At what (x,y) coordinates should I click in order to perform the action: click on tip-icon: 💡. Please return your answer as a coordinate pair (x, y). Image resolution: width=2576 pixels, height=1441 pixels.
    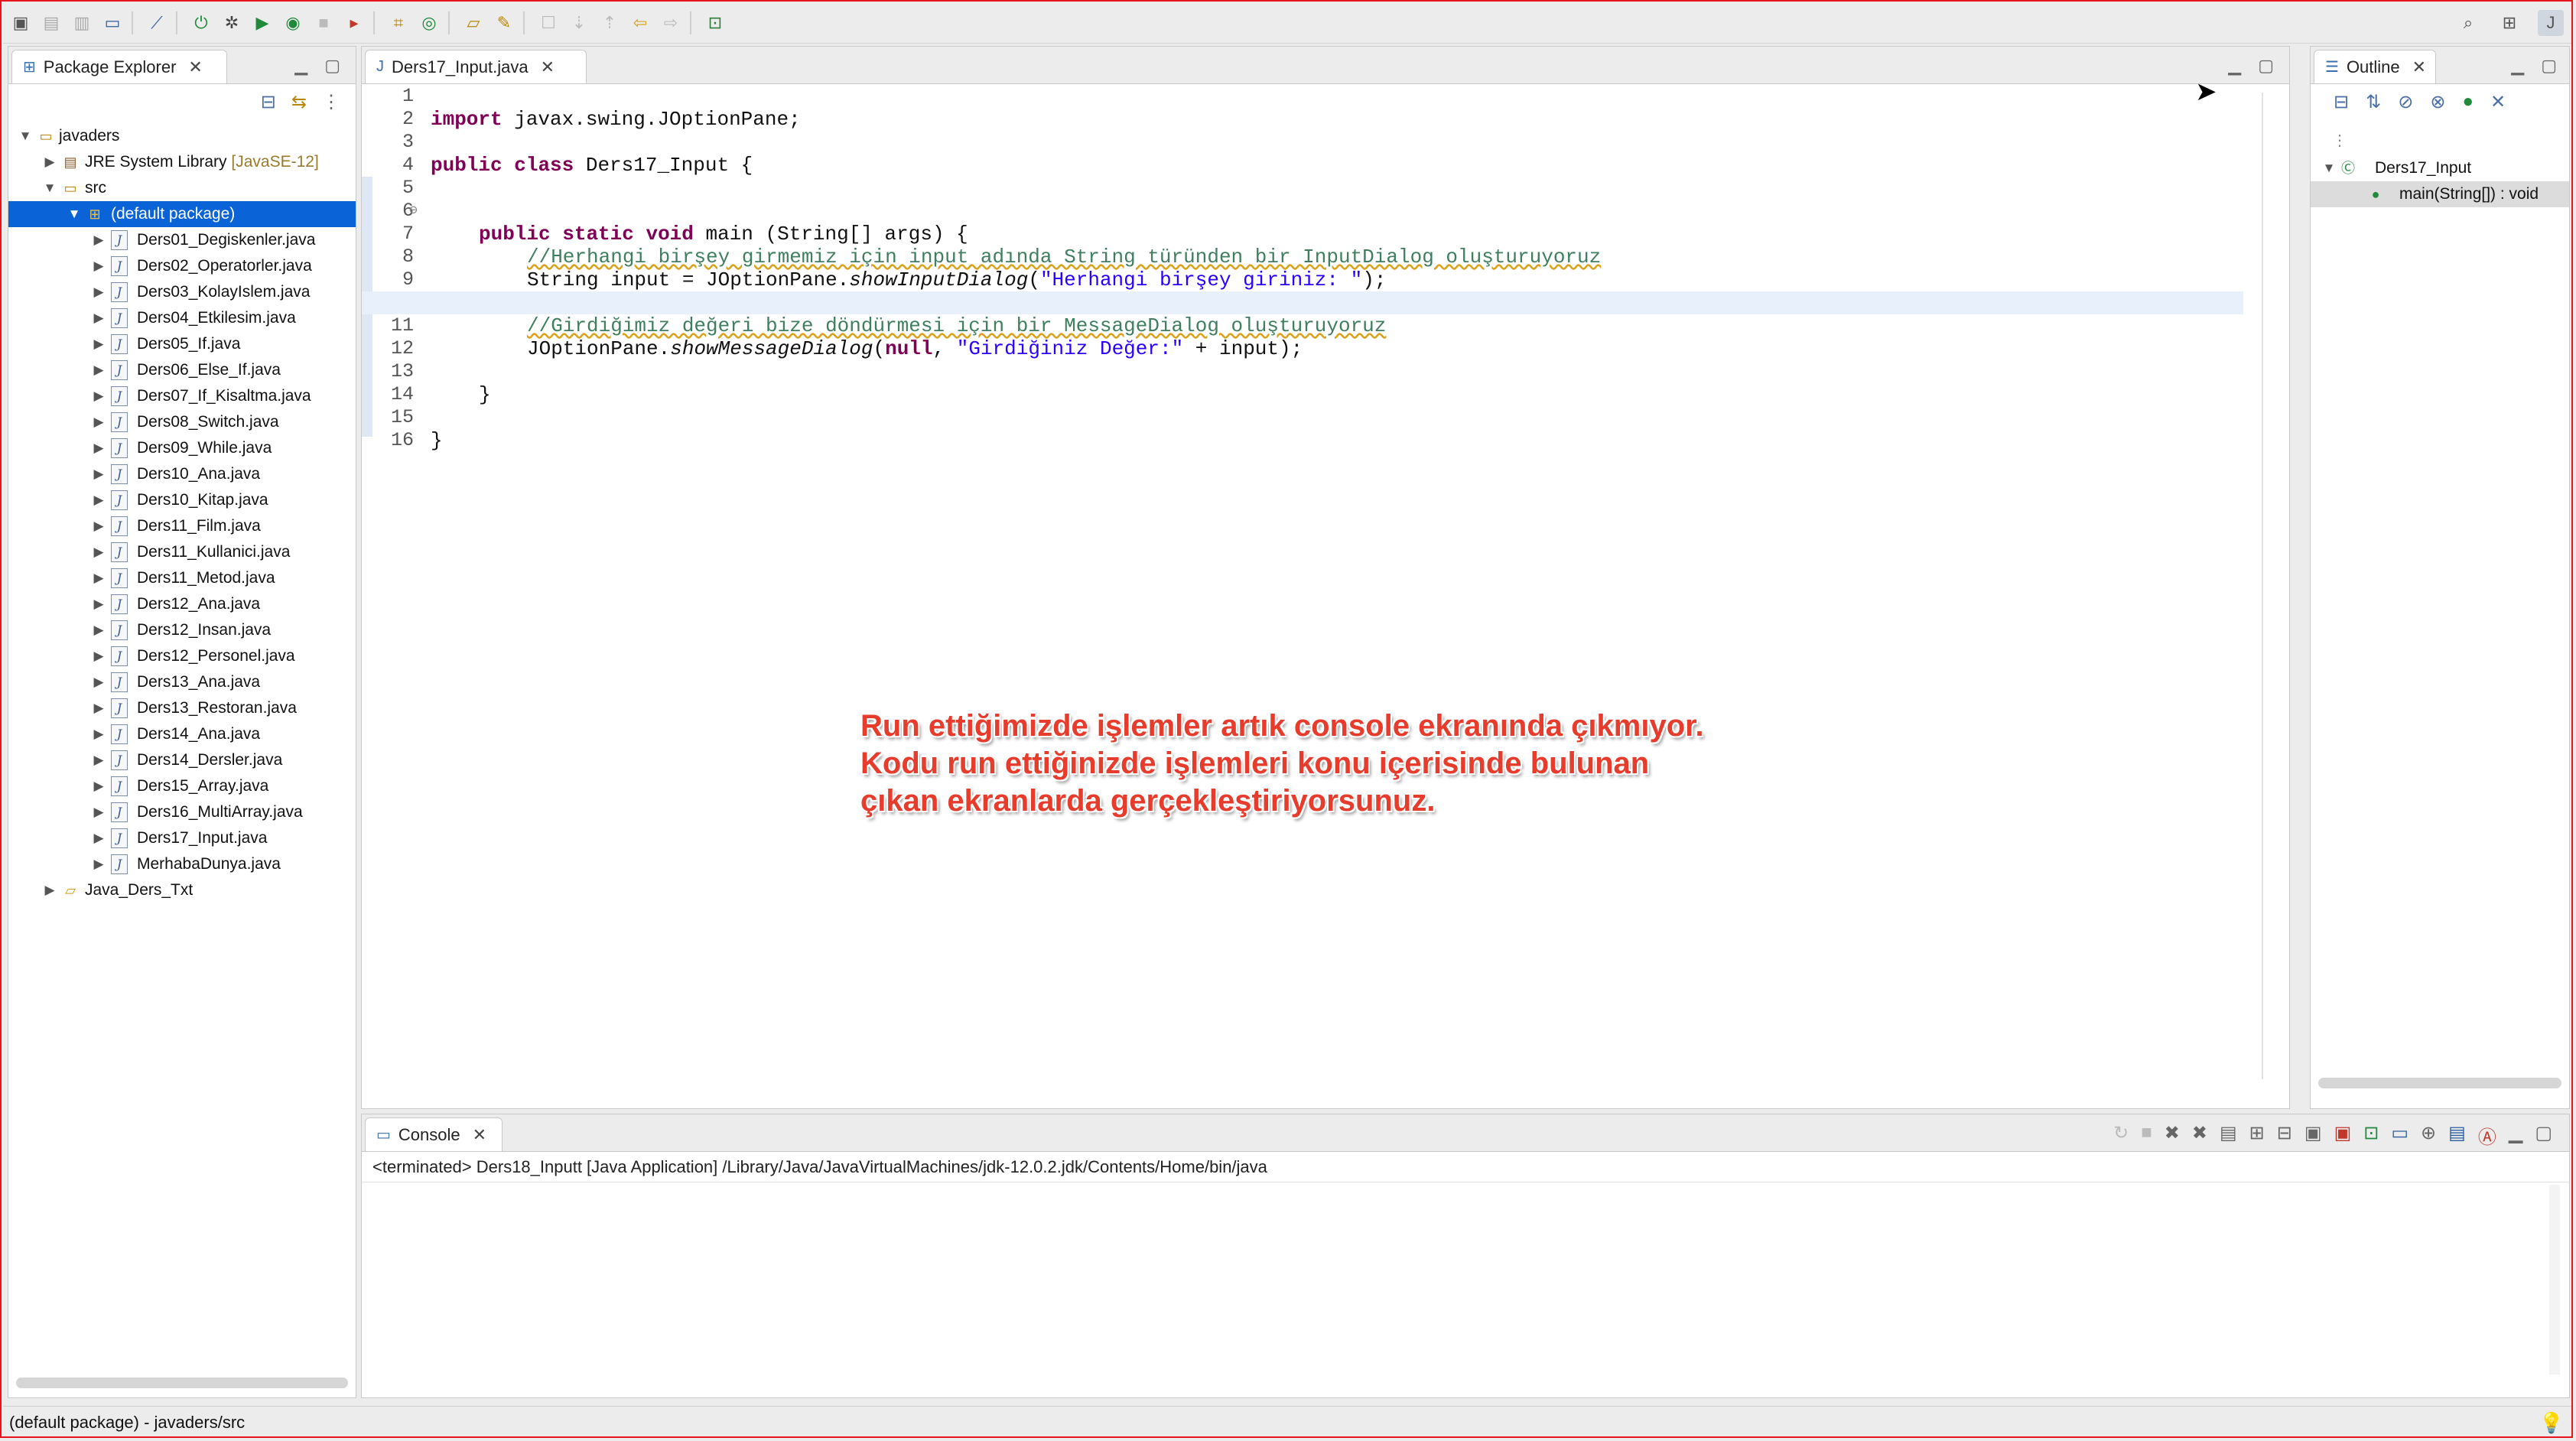
    Looking at the image, I should click on (2551, 1423).